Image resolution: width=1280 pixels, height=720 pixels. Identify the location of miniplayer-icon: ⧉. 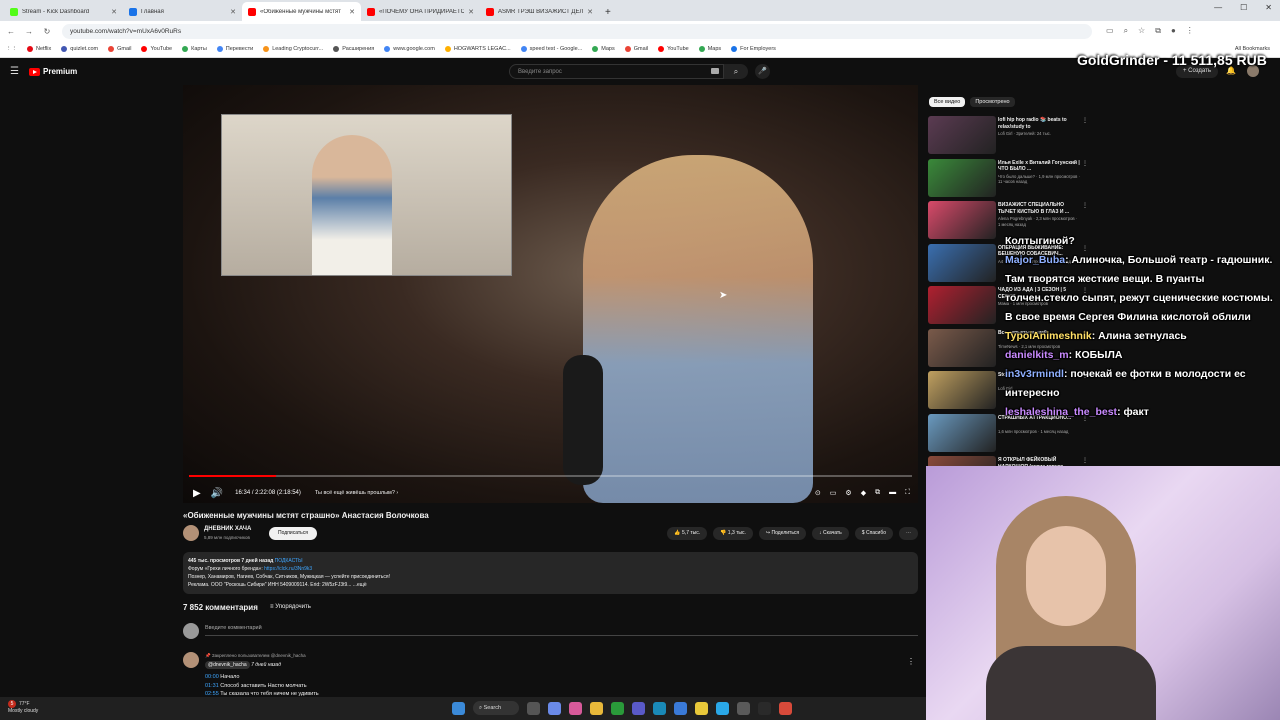
(877, 493).